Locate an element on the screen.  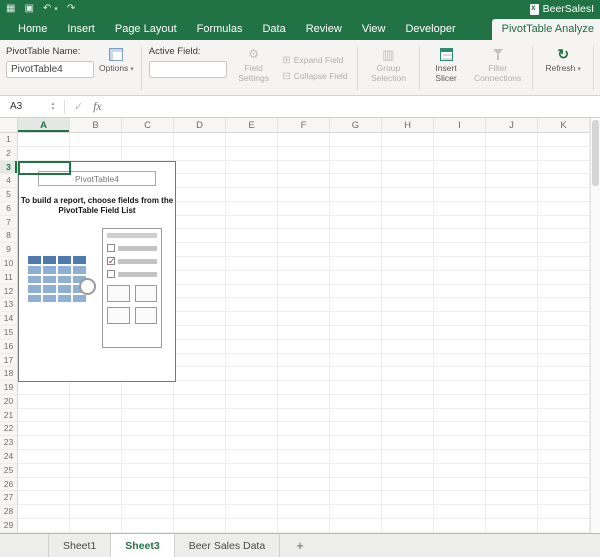
cell-B28 is located at coordinates (96, 512).